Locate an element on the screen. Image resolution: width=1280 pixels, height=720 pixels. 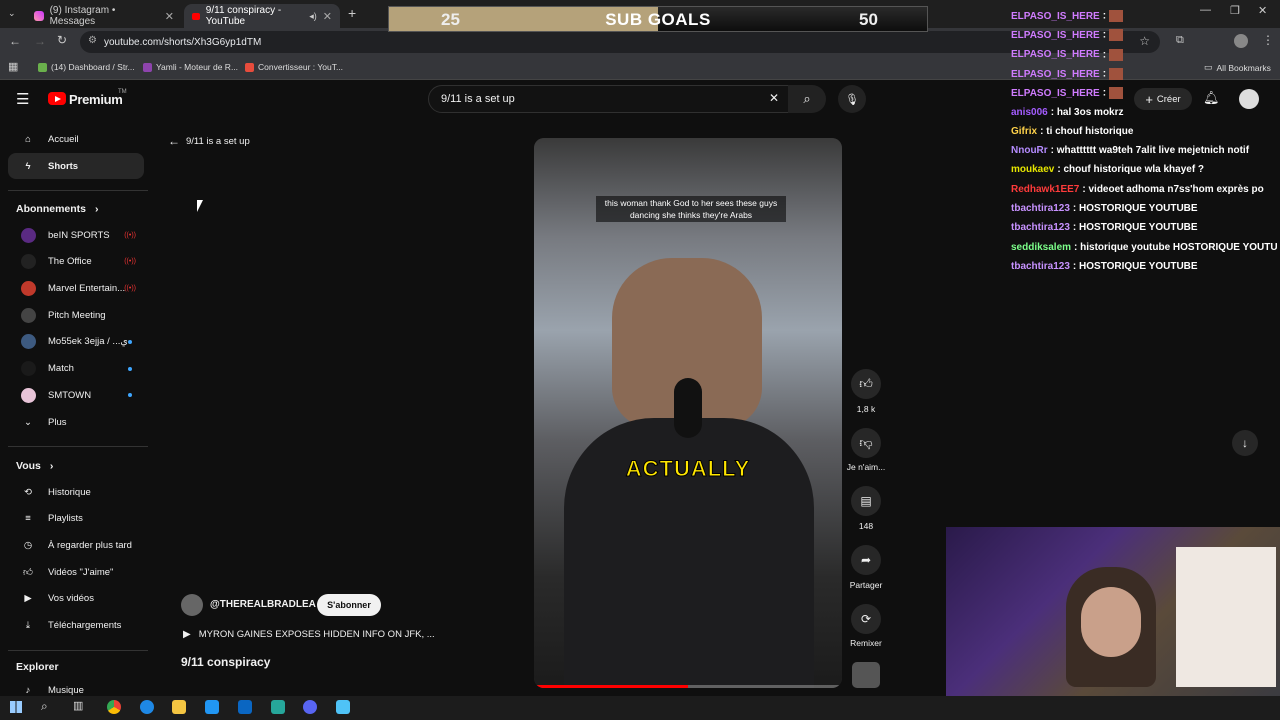
webcam-face is located at coordinates (1111, 622).